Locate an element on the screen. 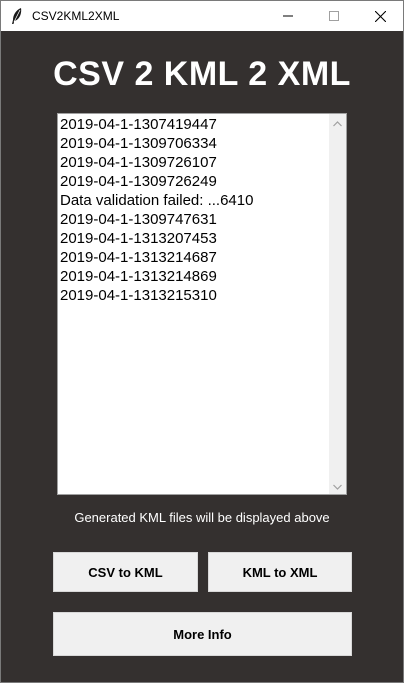 The image size is (404, 683). list-item: 2019-04-1-1307419447 is located at coordinates (195, 124).